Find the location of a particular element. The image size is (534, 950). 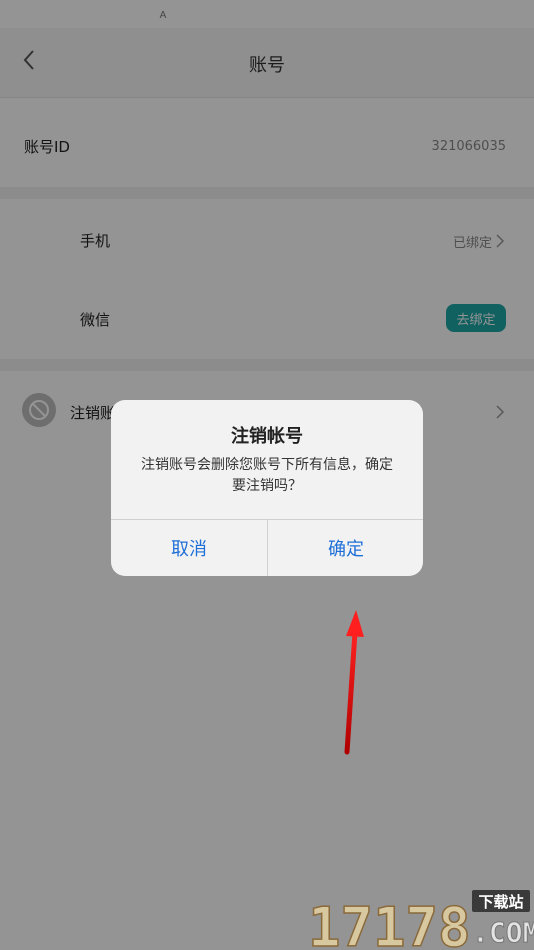

cancel-account-dialog: 注销帐号 注销账号会删除您账号下所有信息，确定 要注销吗？ 取消 确定 is located at coordinates (267, 488).